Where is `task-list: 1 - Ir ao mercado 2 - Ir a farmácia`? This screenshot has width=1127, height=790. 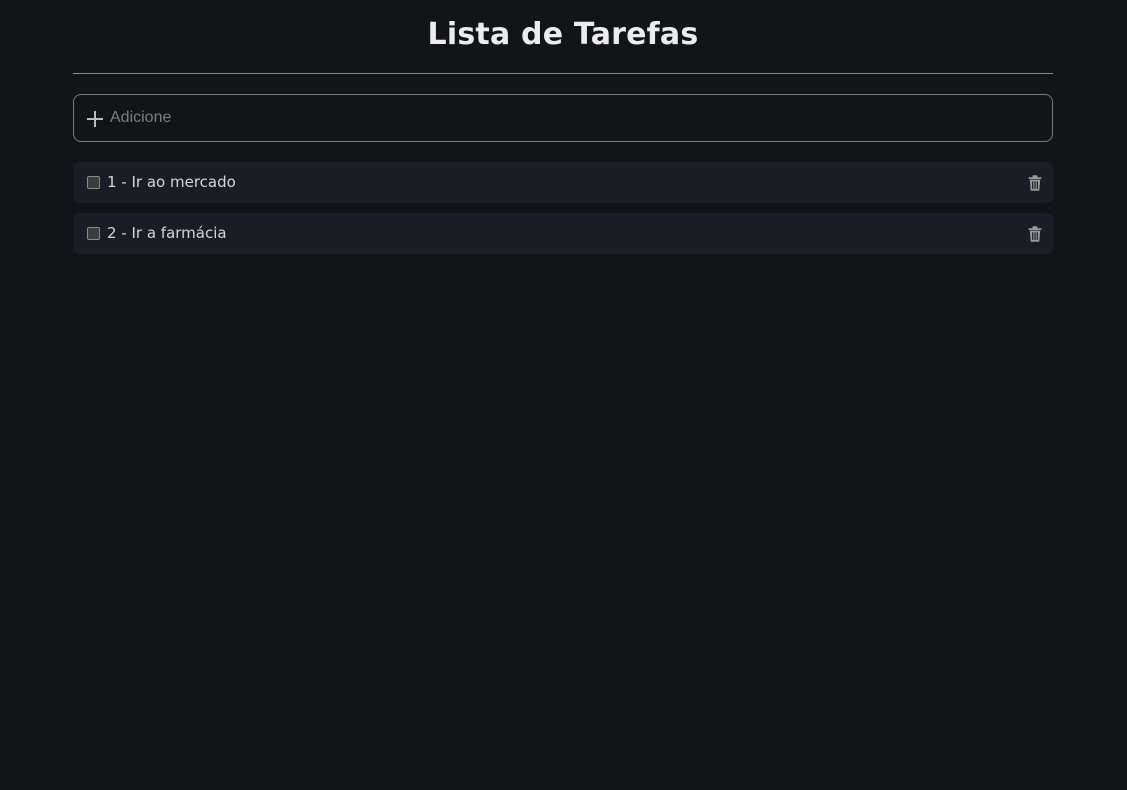 task-list: 1 - Ir ao mercado 2 - Ir a farmácia is located at coordinates (563, 208).